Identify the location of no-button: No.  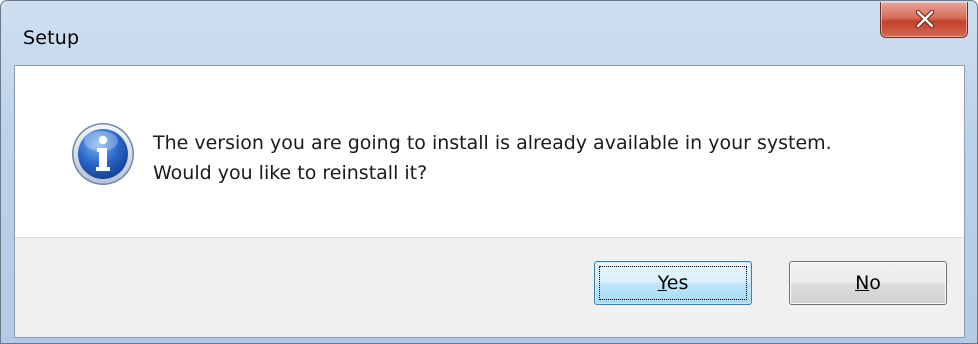
(868, 283).